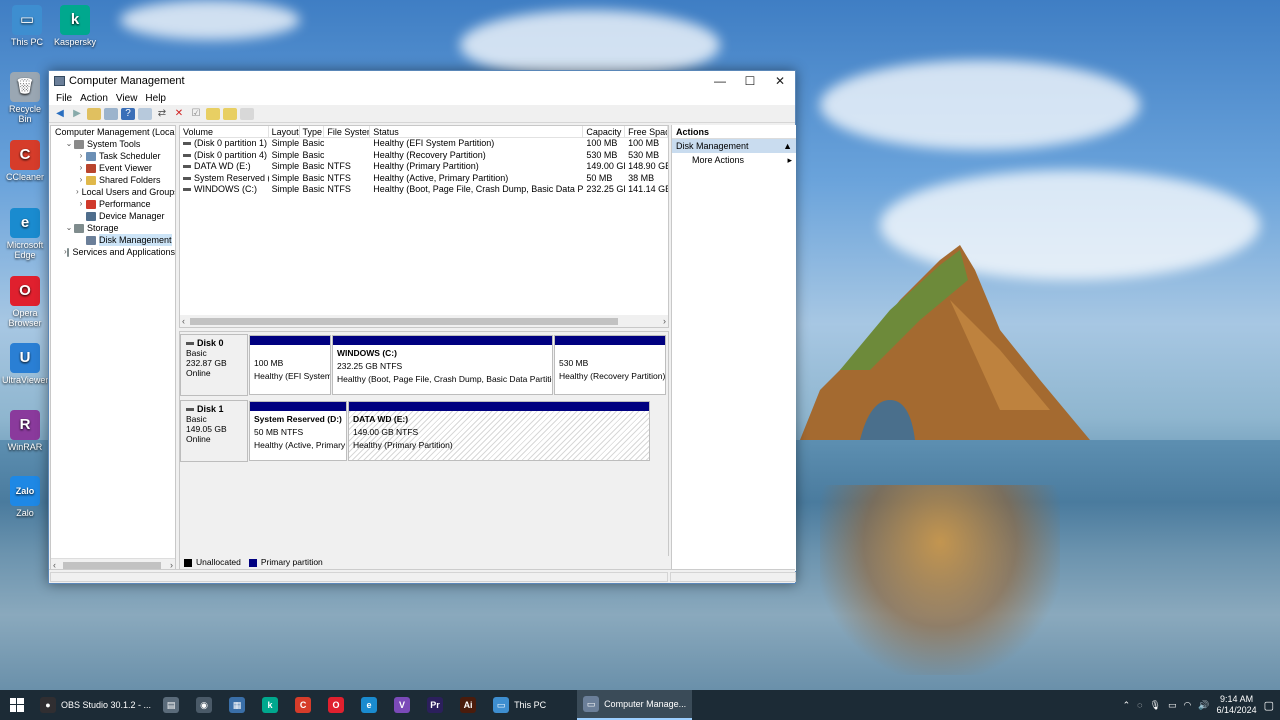 The image size is (1280, 720). I want to click on disk-0-label: Disk 0 Basic 232.87 GB Online, so click(214, 365).